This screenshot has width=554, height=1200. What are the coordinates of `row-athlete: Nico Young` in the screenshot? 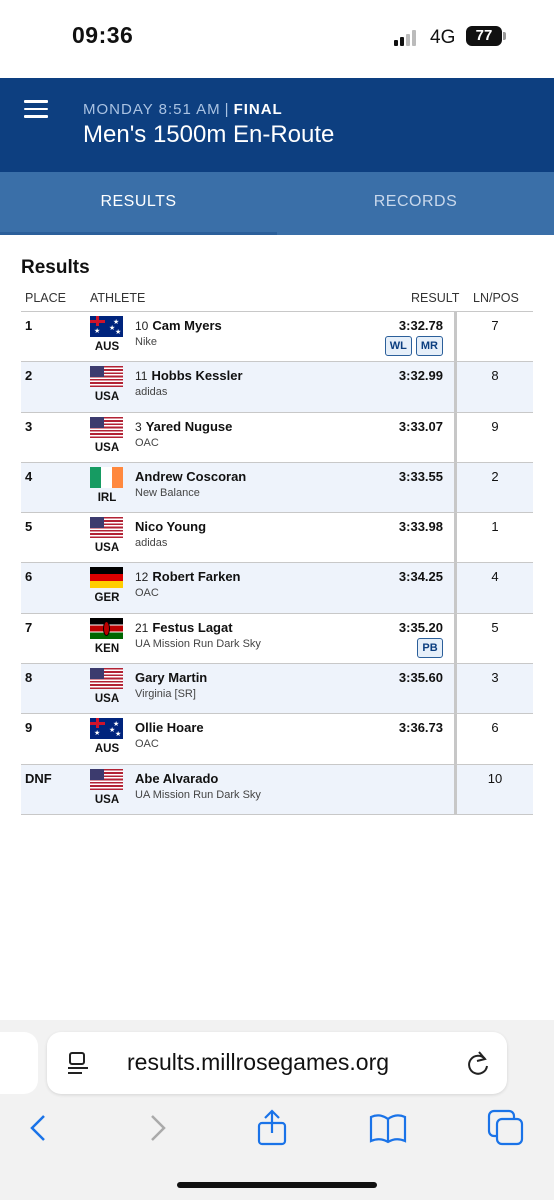 It's located at (170, 526).